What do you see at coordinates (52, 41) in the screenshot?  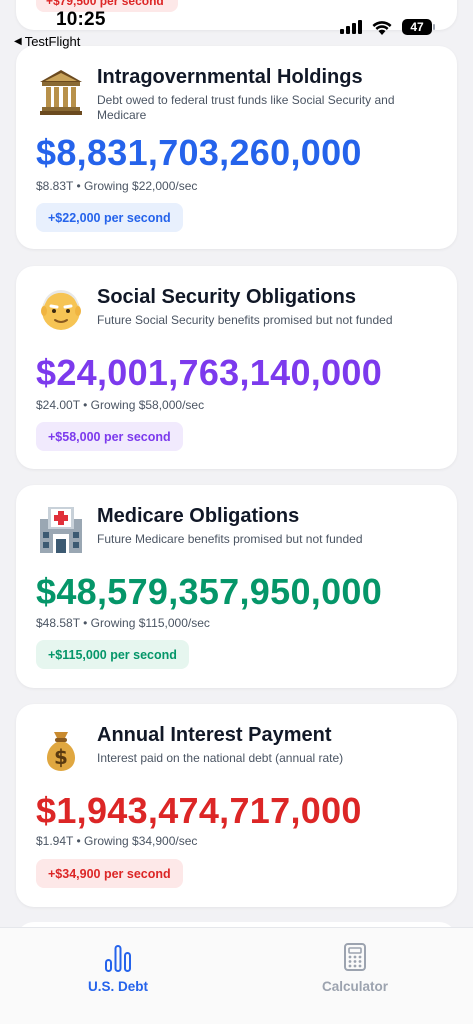 I see `back-app-label: TestFlight` at bounding box center [52, 41].